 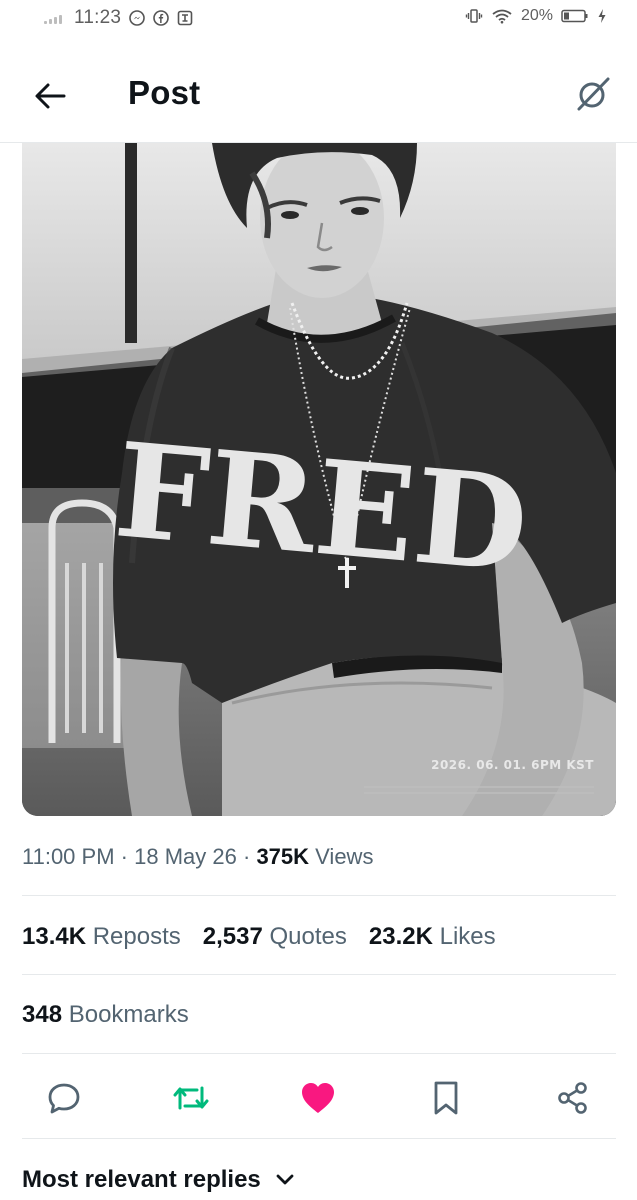 What do you see at coordinates (285, 1179) in the screenshot?
I see `chevron-down-icon` at bounding box center [285, 1179].